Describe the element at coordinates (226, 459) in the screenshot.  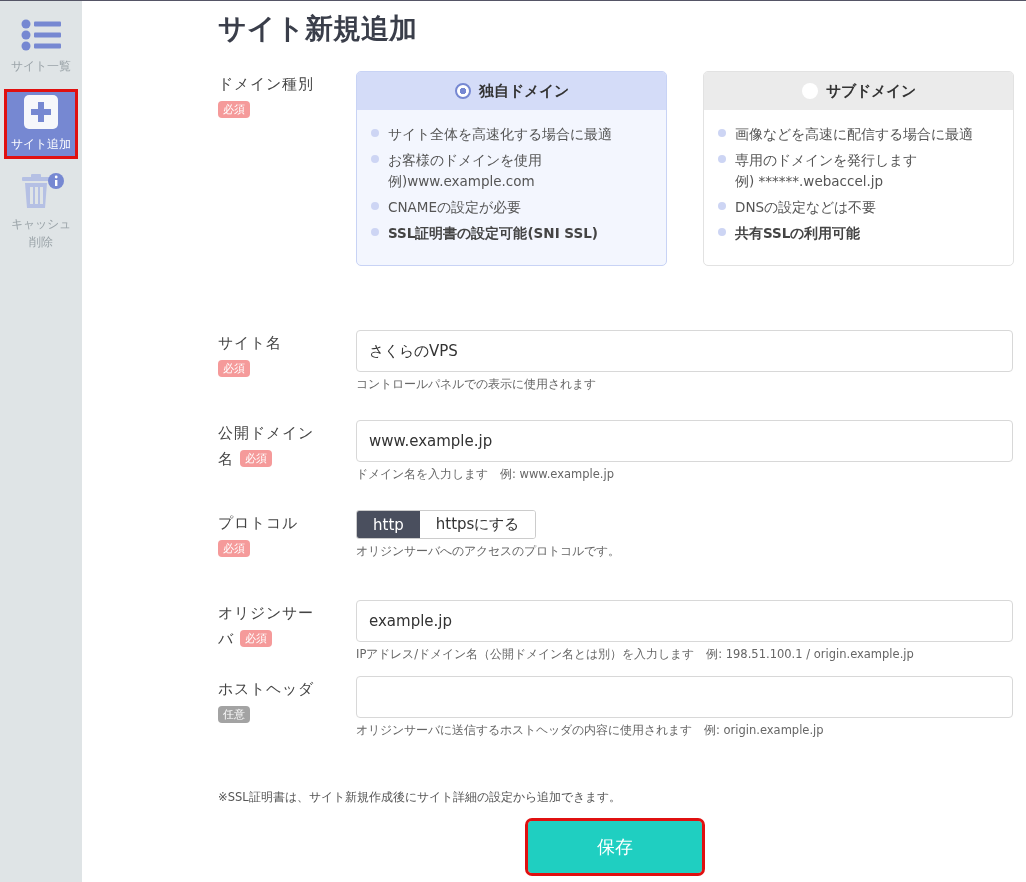
I see `field-label: 名` at that location.